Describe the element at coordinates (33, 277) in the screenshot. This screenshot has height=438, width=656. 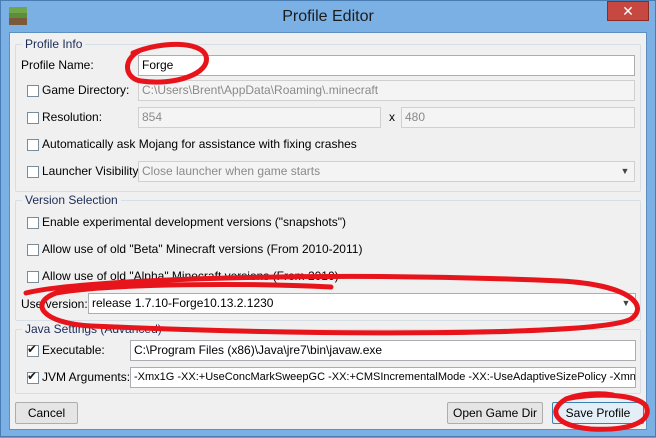
I see `alpha-versions-checkbox` at that location.